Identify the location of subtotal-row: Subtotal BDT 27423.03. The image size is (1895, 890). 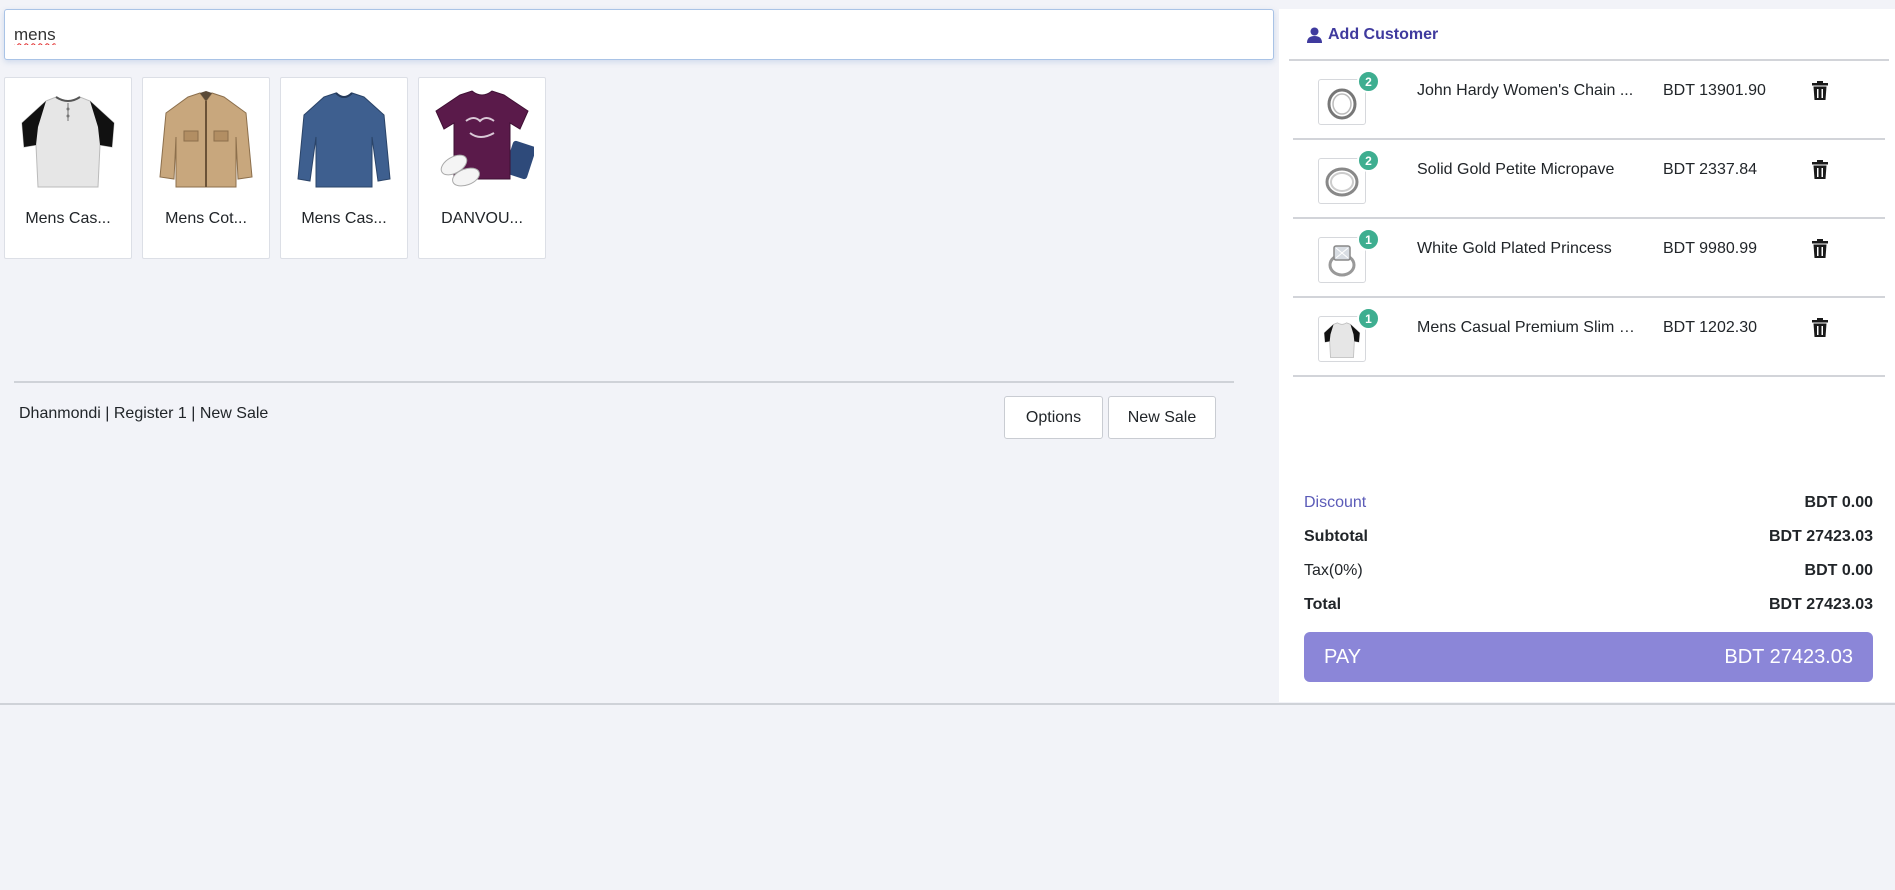
(1588, 545).